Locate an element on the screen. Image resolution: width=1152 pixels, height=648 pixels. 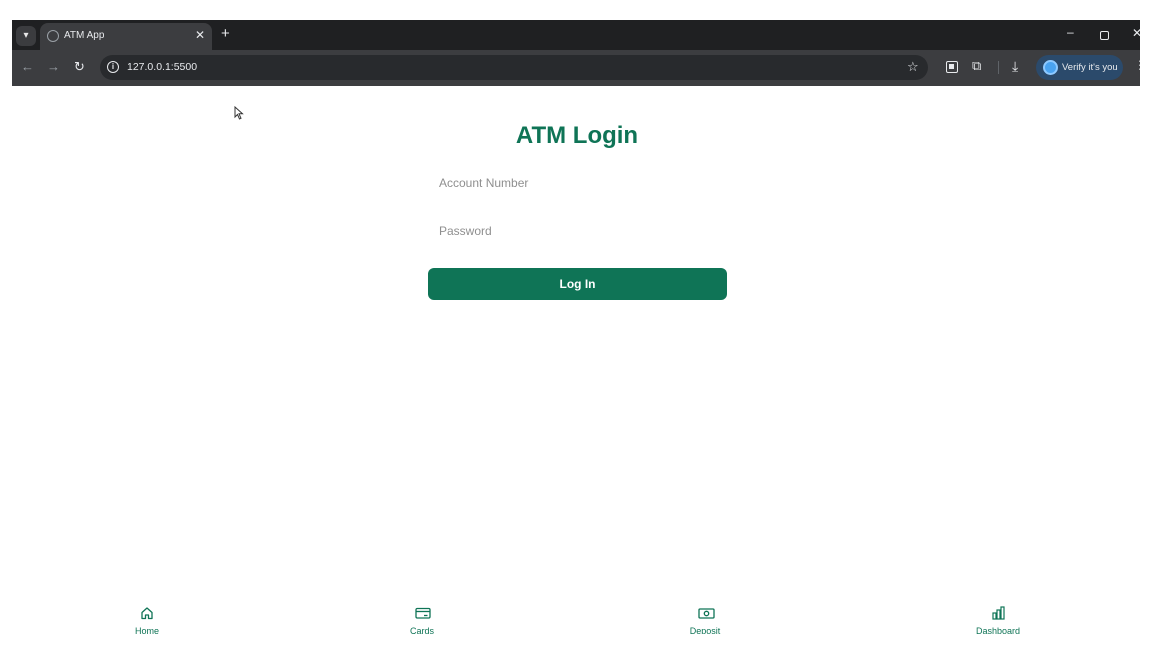
nav-item-cards: Cards is located at coordinates (422, 617).